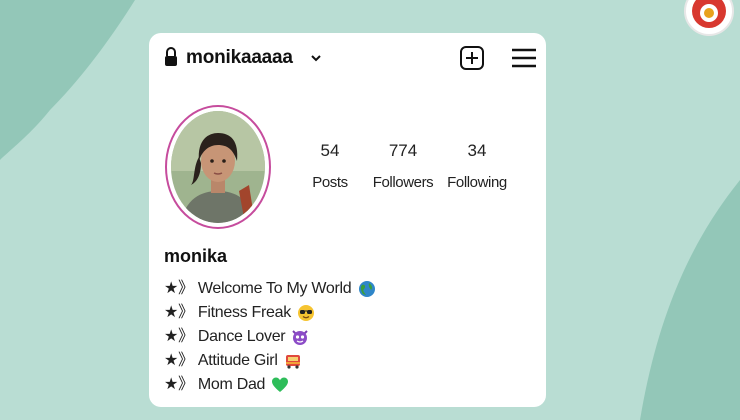  I want to click on profile-header: monikaaaaa, so click(350, 59).